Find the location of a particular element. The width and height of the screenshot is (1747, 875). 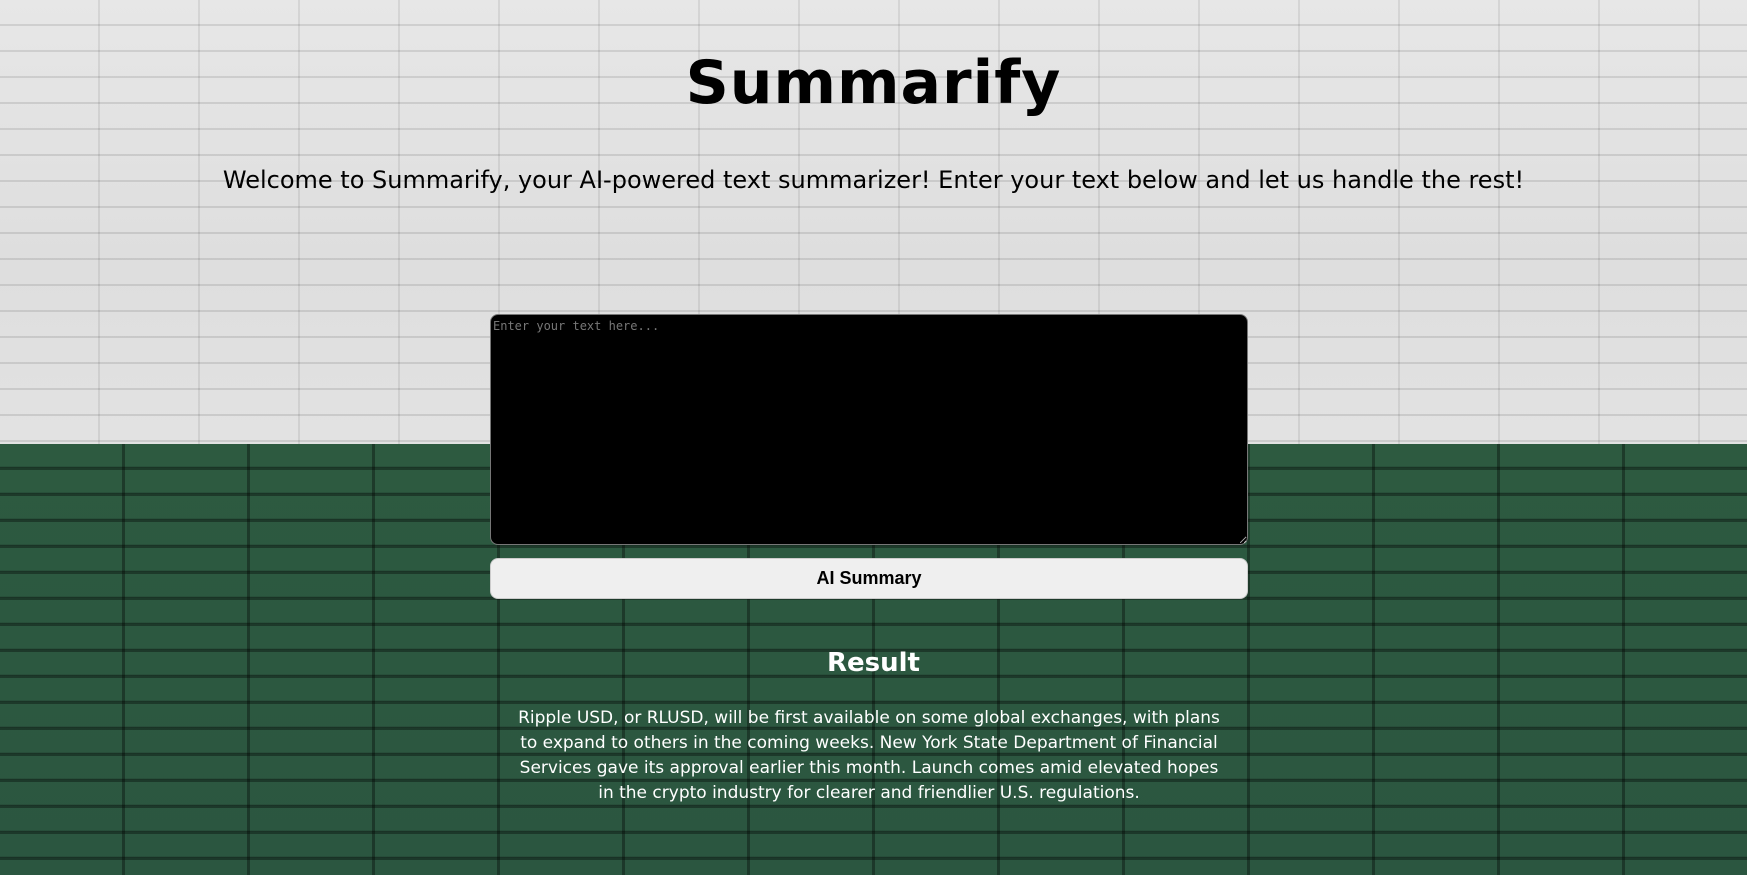

ai-summary-button: AI Summary is located at coordinates (869, 578).